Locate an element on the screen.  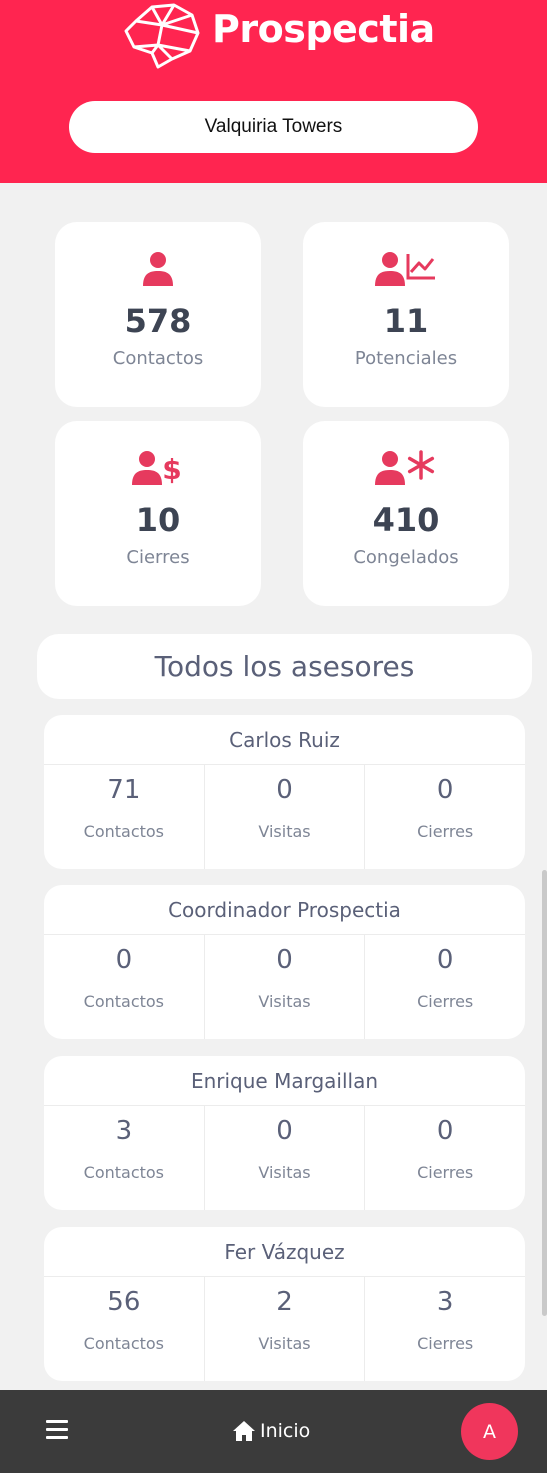
advisor-name: Carlos Ruiz is located at coordinates (284, 740).